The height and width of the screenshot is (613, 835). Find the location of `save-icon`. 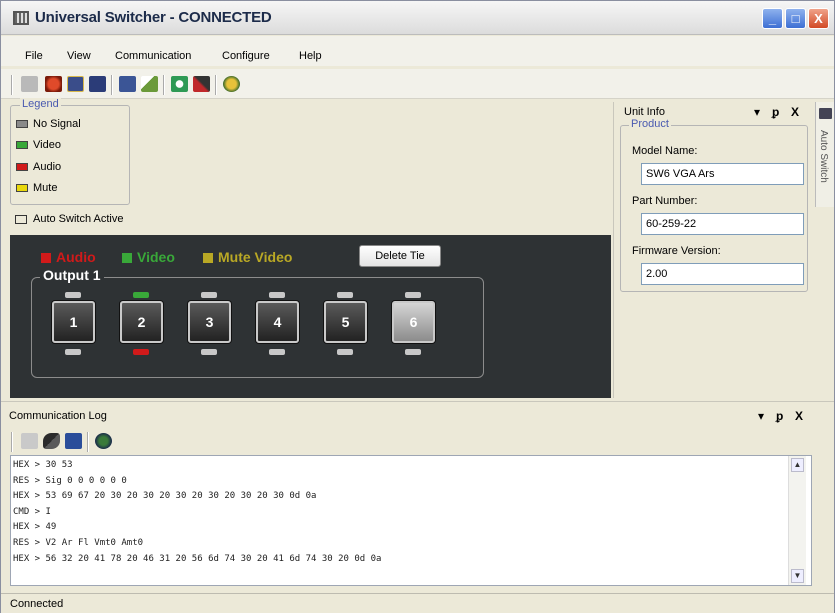

save-icon is located at coordinates (73, 441).